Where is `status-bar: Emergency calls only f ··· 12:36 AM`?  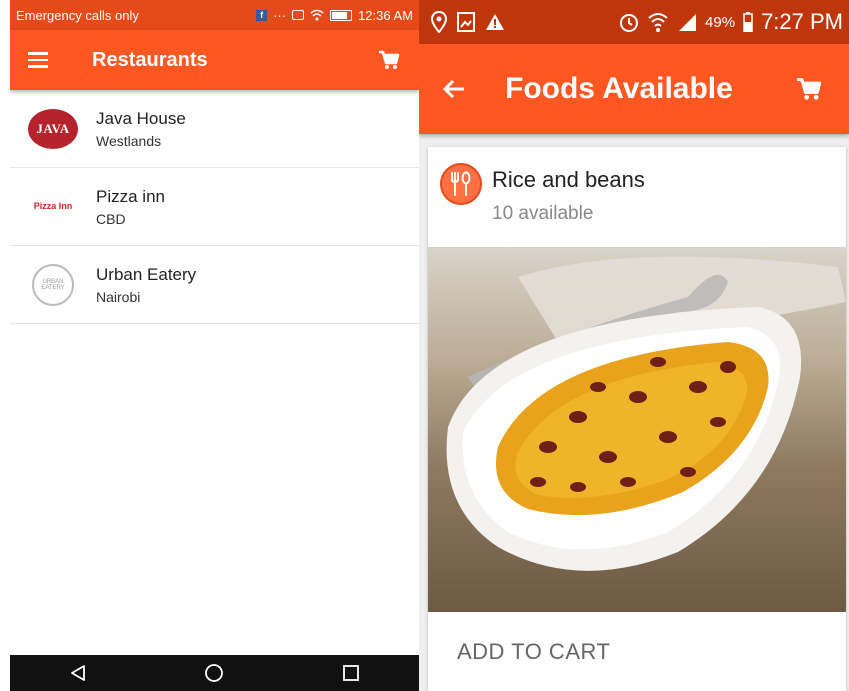
status-bar: Emergency calls only f ··· 12:36 AM is located at coordinates (214, 15).